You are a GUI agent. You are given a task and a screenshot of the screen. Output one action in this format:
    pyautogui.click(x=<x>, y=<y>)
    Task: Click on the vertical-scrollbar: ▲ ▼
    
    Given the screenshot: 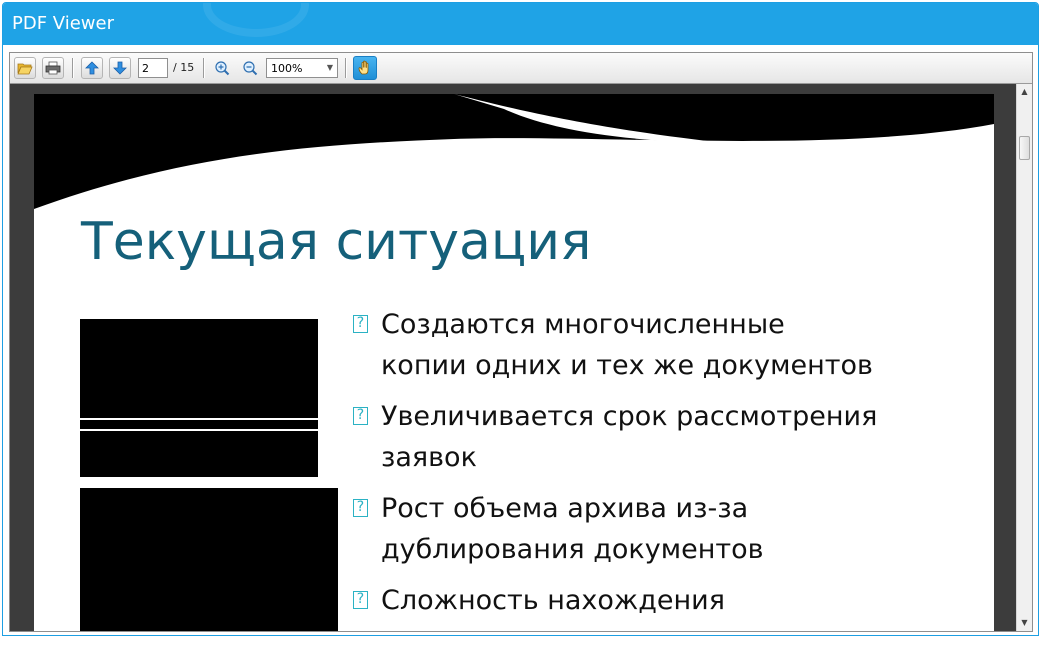 What is the action you would take?
    pyautogui.click(x=1024, y=357)
    